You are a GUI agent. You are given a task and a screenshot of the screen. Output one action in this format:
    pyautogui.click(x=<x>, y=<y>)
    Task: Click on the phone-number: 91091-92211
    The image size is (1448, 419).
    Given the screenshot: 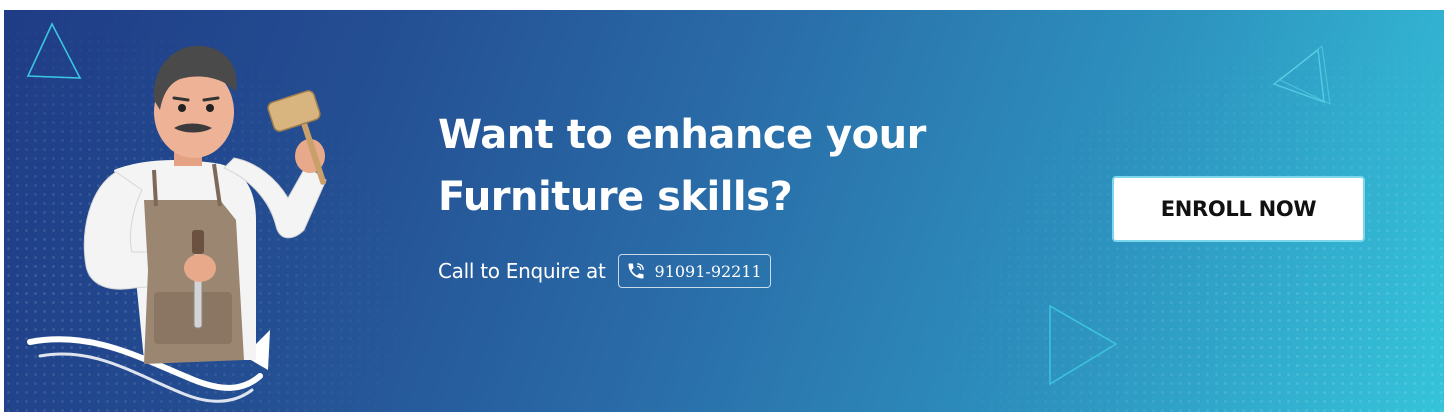 What is the action you would take?
    pyautogui.click(x=708, y=271)
    